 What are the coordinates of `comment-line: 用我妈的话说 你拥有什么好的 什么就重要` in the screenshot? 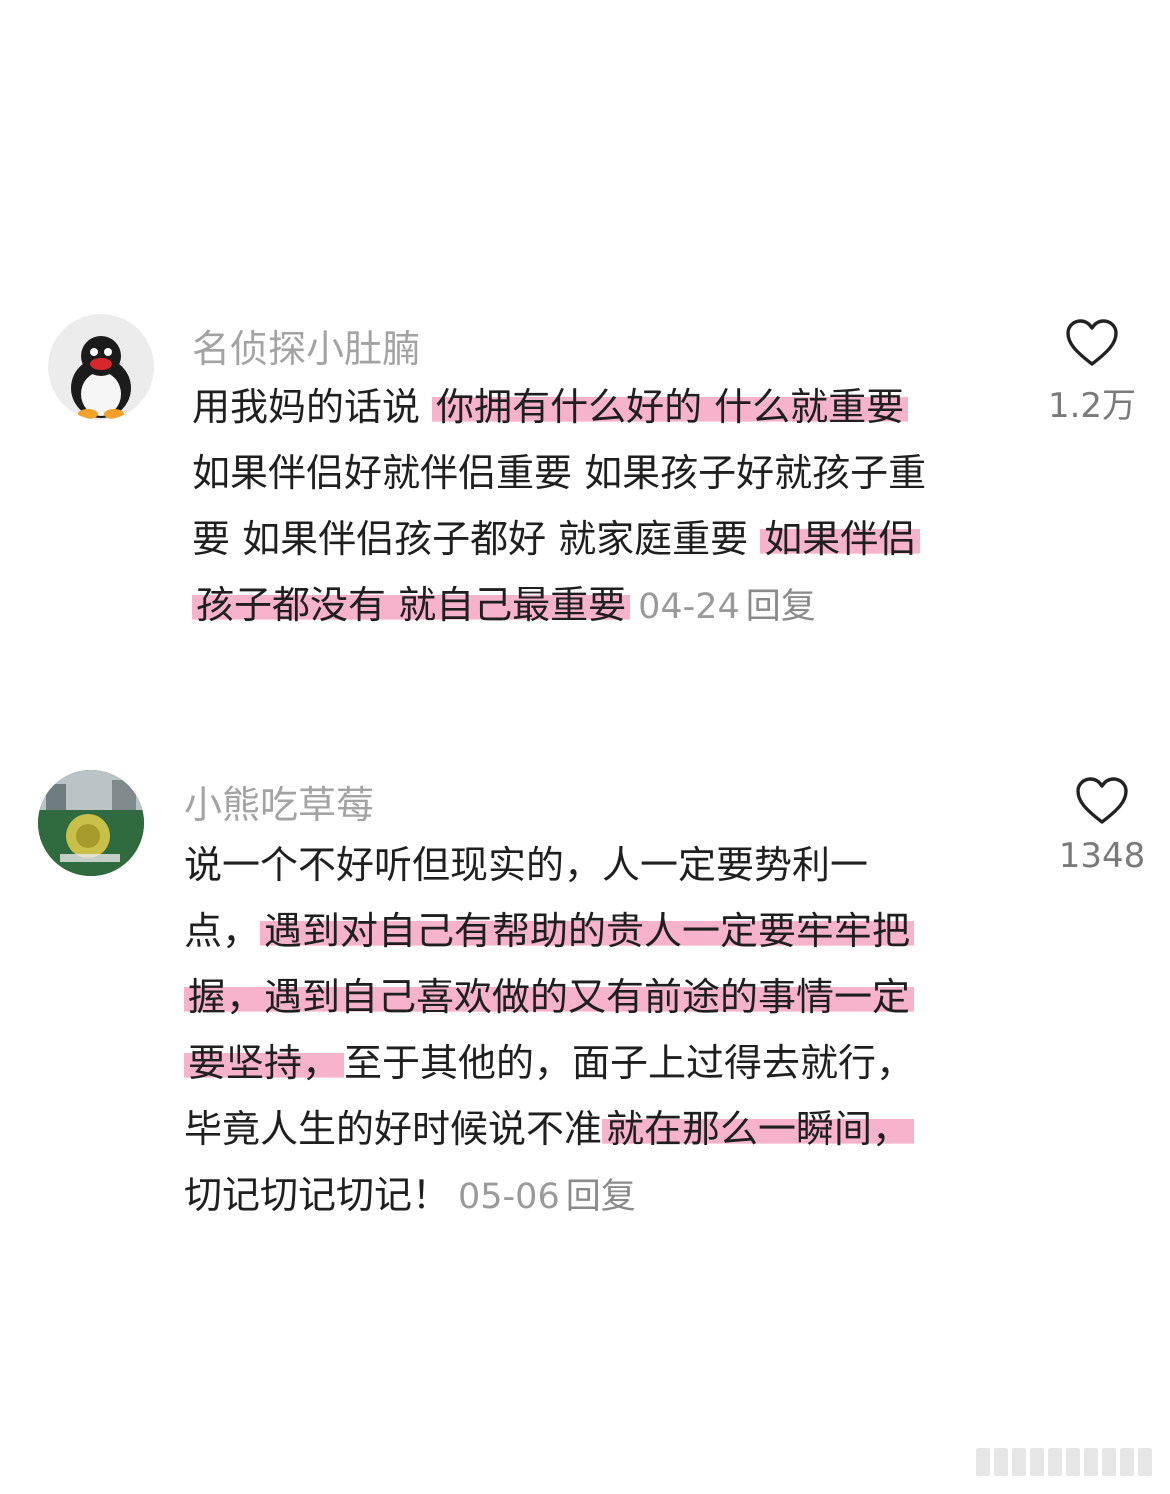 It's located at (559, 407).